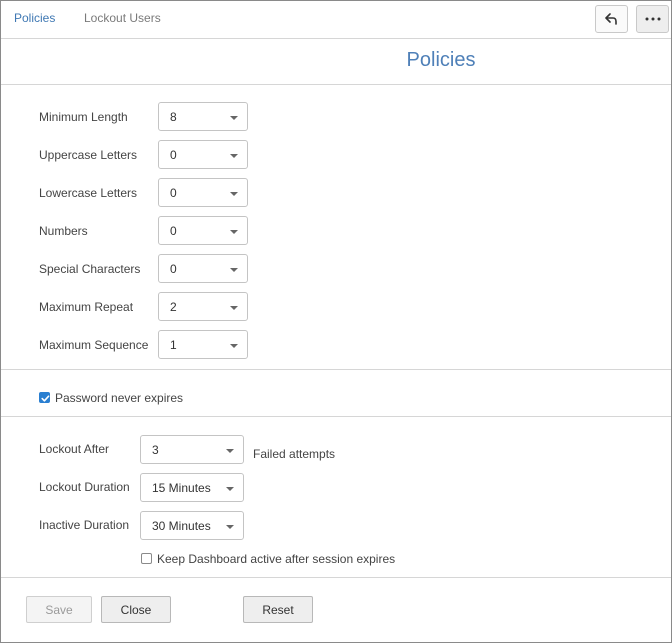  Describe the element at coordinates (173, 269) in the screenshot. I see `special-characters-value: 0` at that location.